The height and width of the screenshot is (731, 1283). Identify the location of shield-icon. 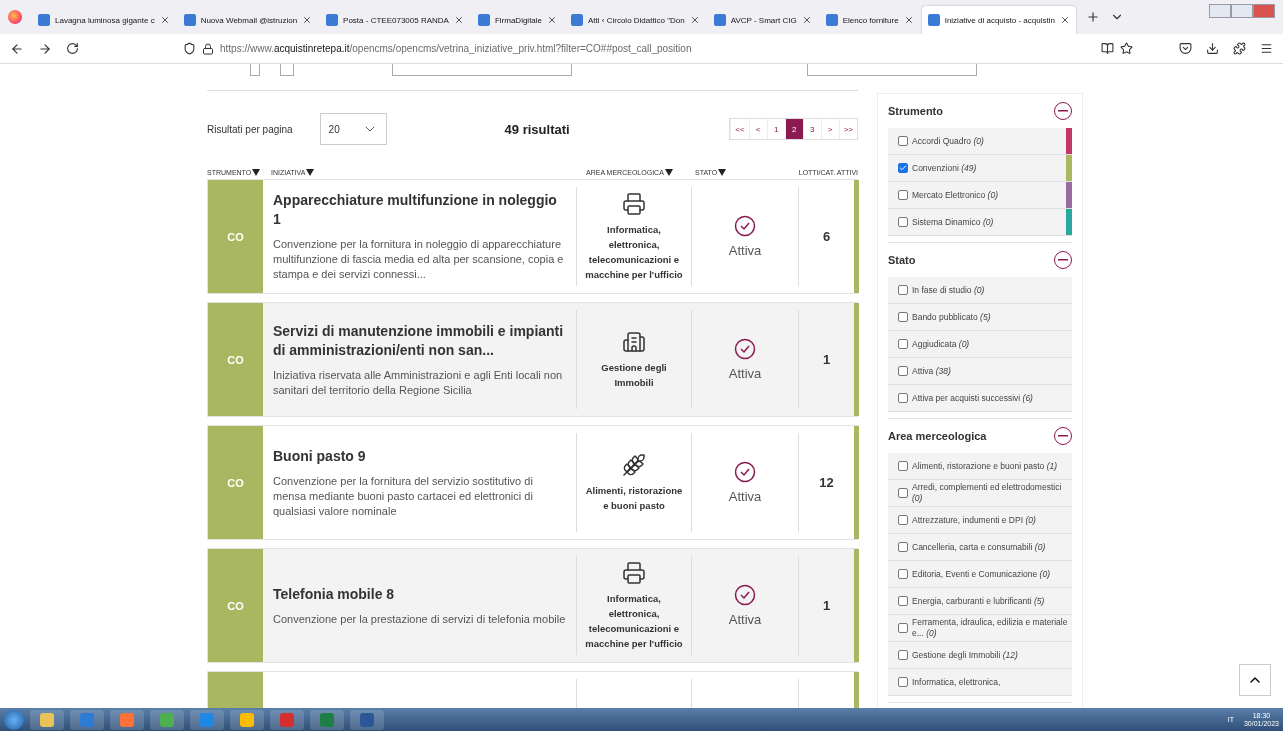
(189, 48).